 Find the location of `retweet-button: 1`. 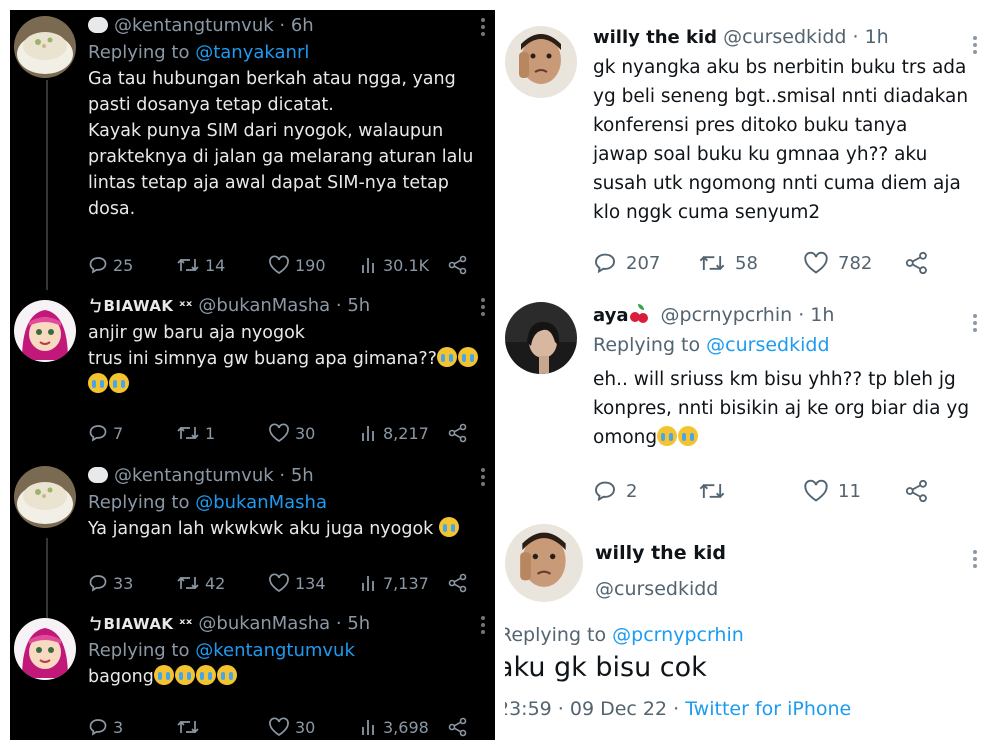

retweet-button: 1 is located at coordinates (195, 433).